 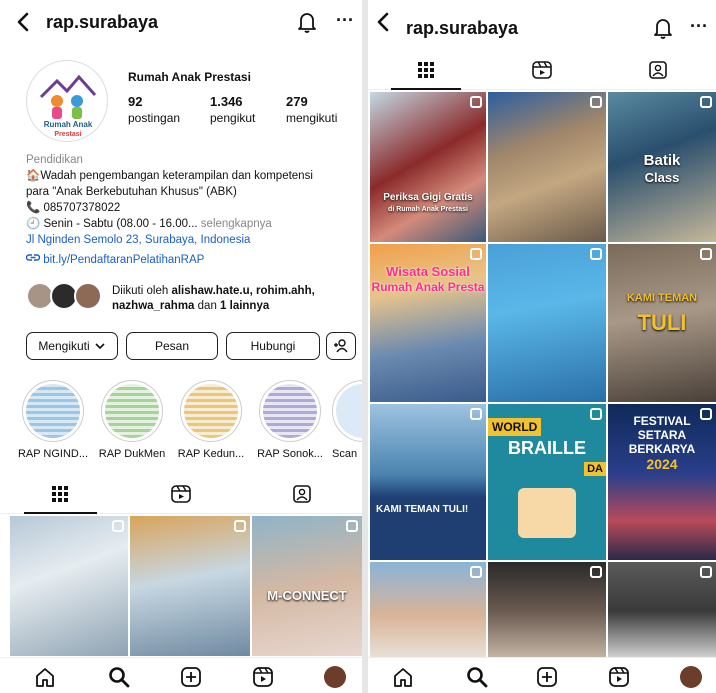 I want to click on bio-phone: 📞 085707378022, so click(x=73, y=208).